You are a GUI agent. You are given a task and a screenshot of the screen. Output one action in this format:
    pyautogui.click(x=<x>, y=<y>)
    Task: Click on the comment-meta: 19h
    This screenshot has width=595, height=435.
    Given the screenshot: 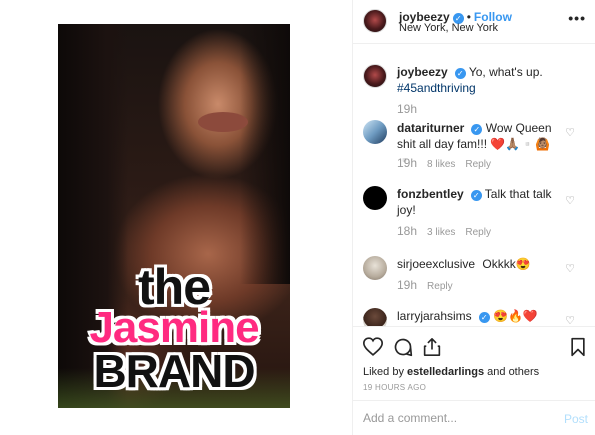 What is the action you would take?
    pyautogui.click(x=412, y=109)
    